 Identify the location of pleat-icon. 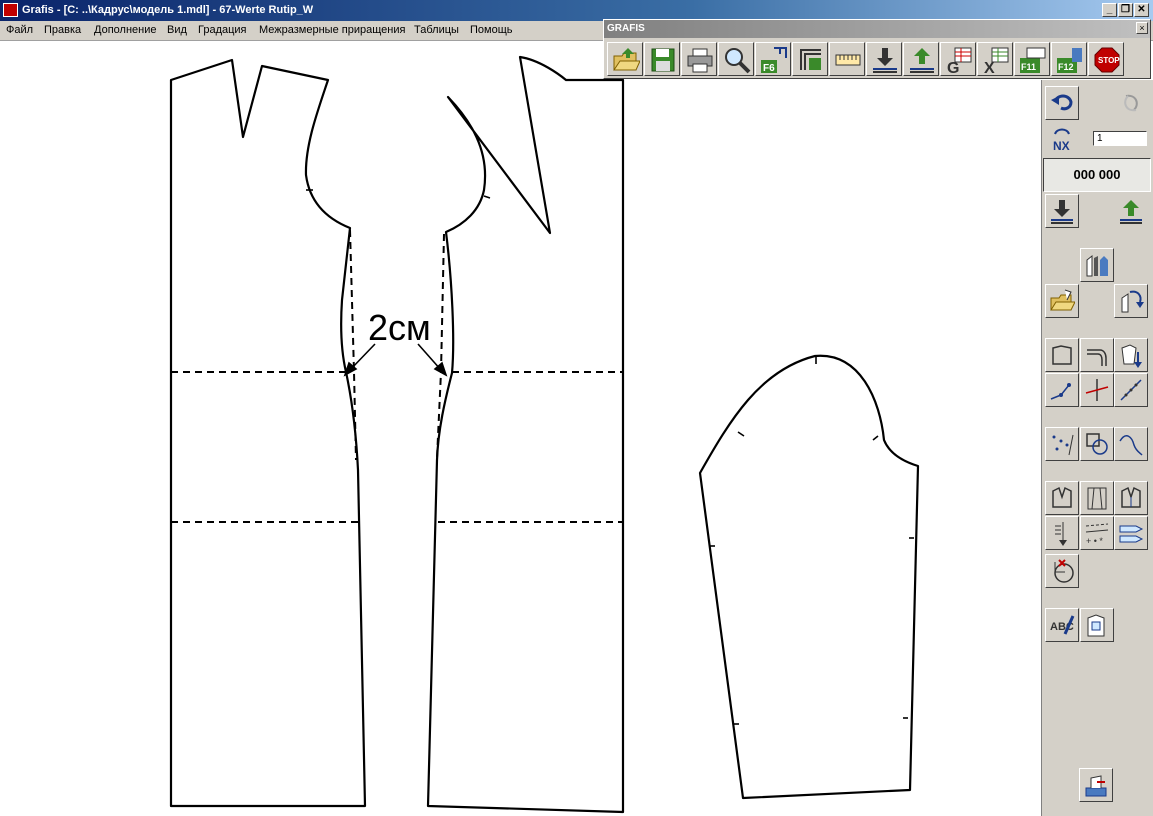
(1097, 498).